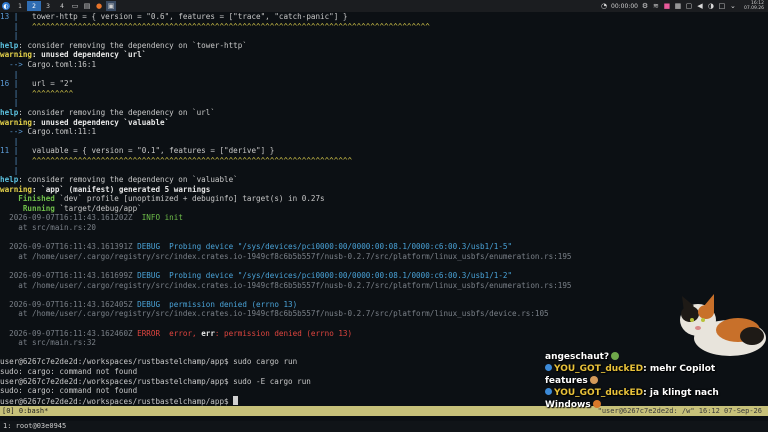 The image size is (768, 432). I want to click on clipboard-icon: ▦, so click(678, 6).